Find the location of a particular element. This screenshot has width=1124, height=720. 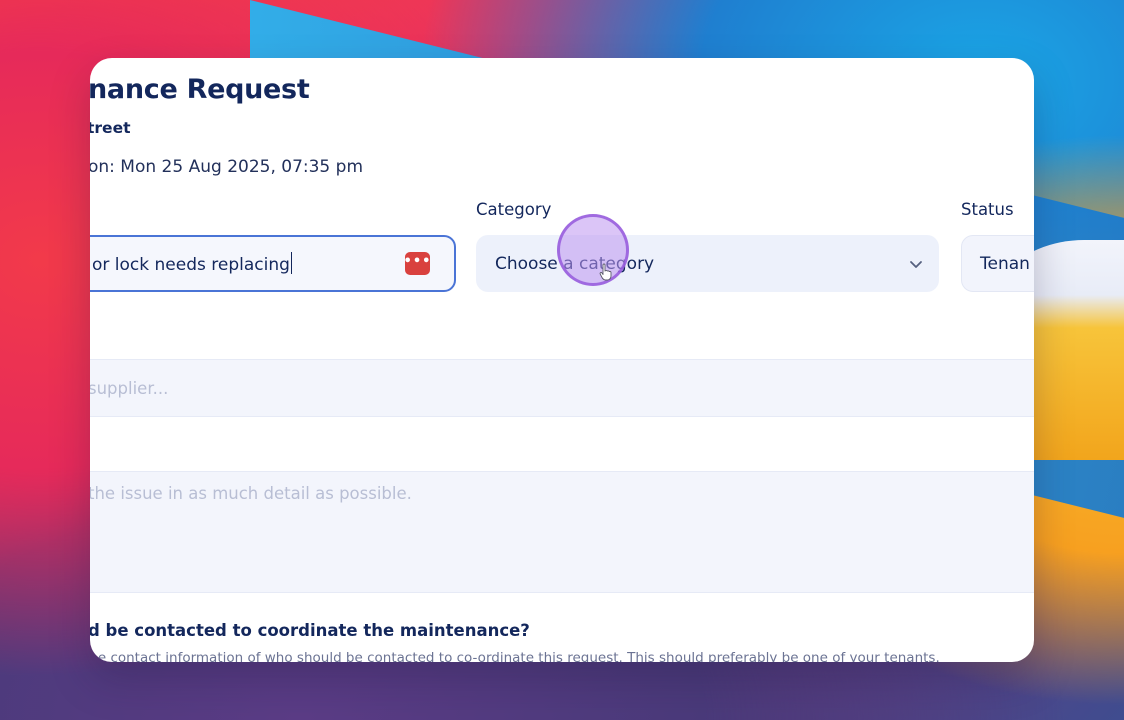

property-address: treet is located at coordinates (110, 128).